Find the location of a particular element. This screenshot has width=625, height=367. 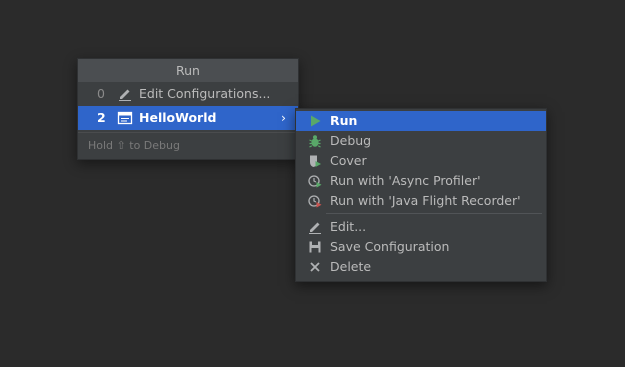

hint-text: Hold ⇧ to Debug is located at coordinates (188, 145).